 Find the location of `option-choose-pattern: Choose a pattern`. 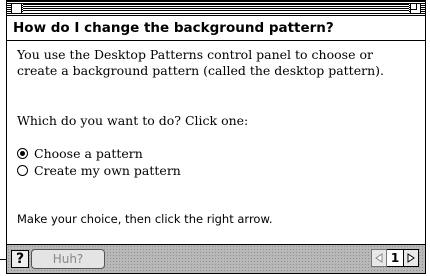

option-choose-pattern: Choose a pattern is located at coordinates (217, 153).